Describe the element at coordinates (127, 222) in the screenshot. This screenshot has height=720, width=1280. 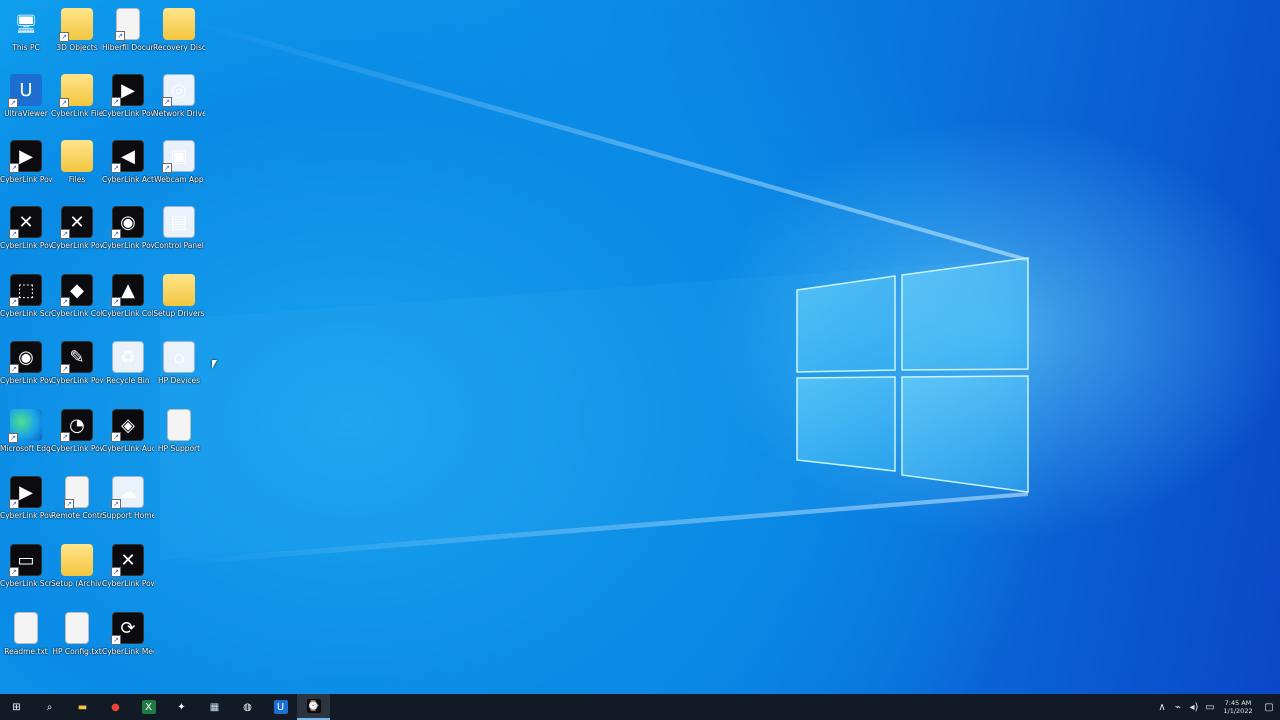
I see `app-icon: ◉ ↗` at that location.